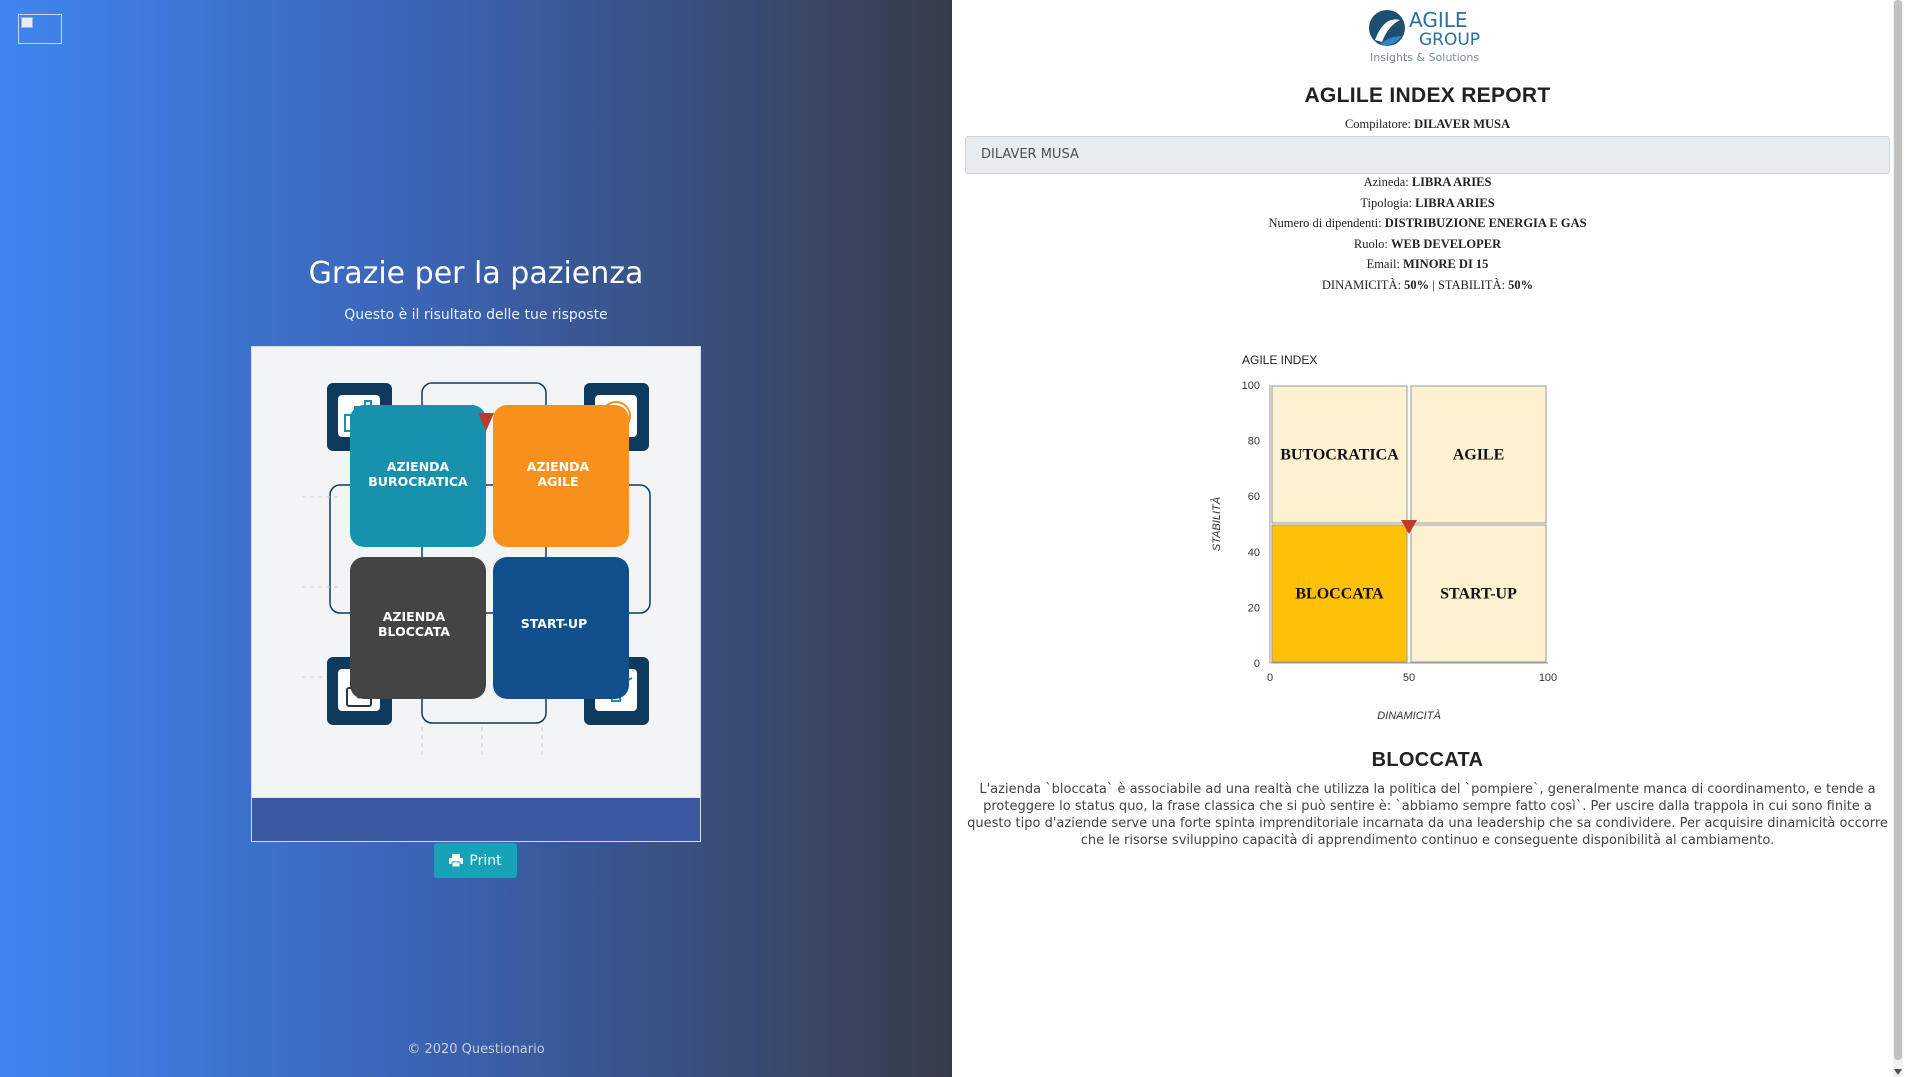 The height and width of the screenshot is (1077, 1913). What do you see at coordinates (1479, 455) in the screenshot?
I see `quadrant-label-agile: AGILE` at bounding box center [1479, 455].